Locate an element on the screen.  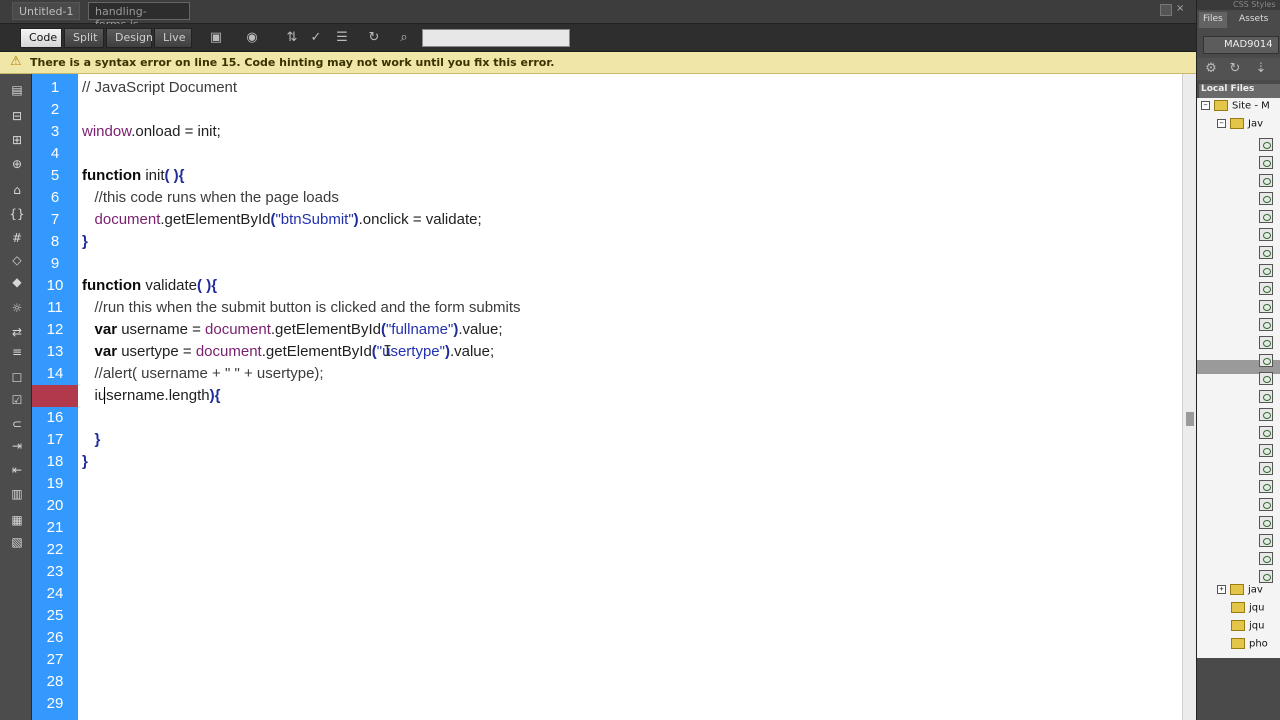
inspect-icon: ⌕ is located at coordinates (404, 38).